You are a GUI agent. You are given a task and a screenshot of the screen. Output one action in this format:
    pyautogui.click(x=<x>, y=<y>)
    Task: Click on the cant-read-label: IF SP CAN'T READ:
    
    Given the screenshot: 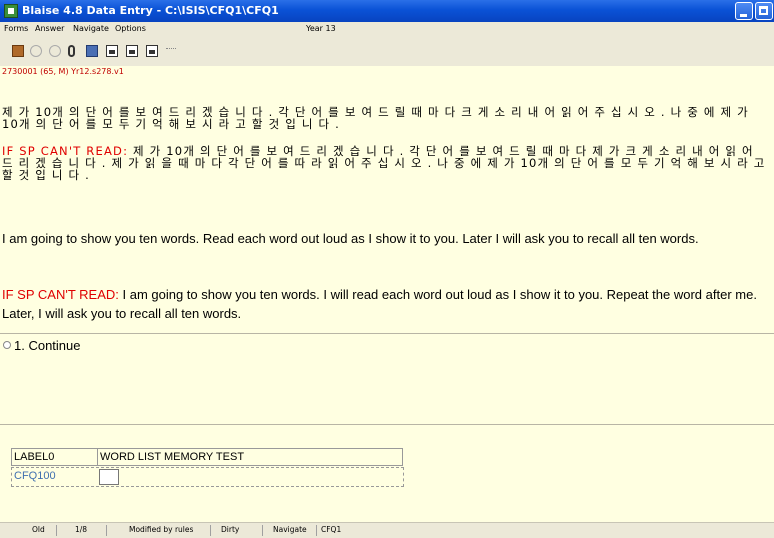 What is the action you would take?
    pyautogui.click(x=62, y=294)
    